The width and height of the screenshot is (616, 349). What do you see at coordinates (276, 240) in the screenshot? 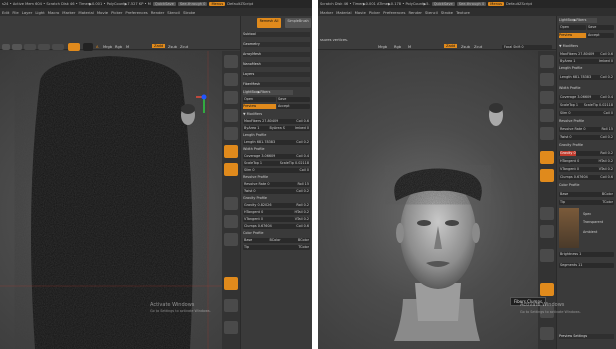
I see `base-color-row: Base BColor BColor` at bounding box center [276, 240].